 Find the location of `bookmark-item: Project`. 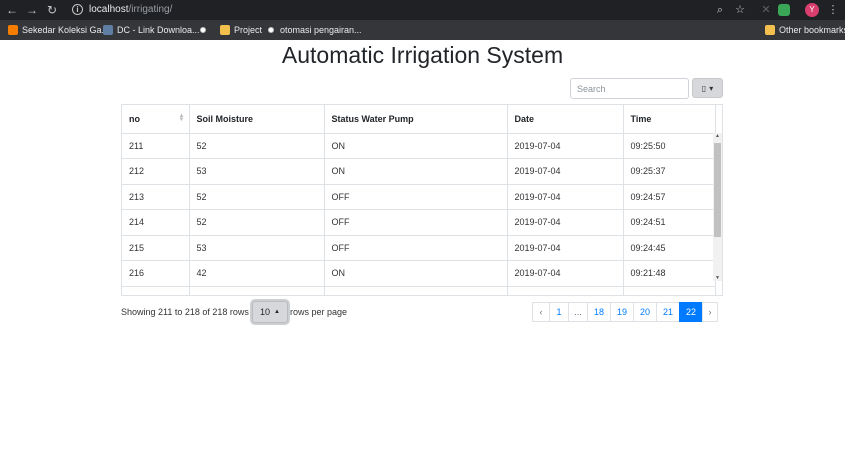

bookmark-item: Project is located at coordinates (241, 30).